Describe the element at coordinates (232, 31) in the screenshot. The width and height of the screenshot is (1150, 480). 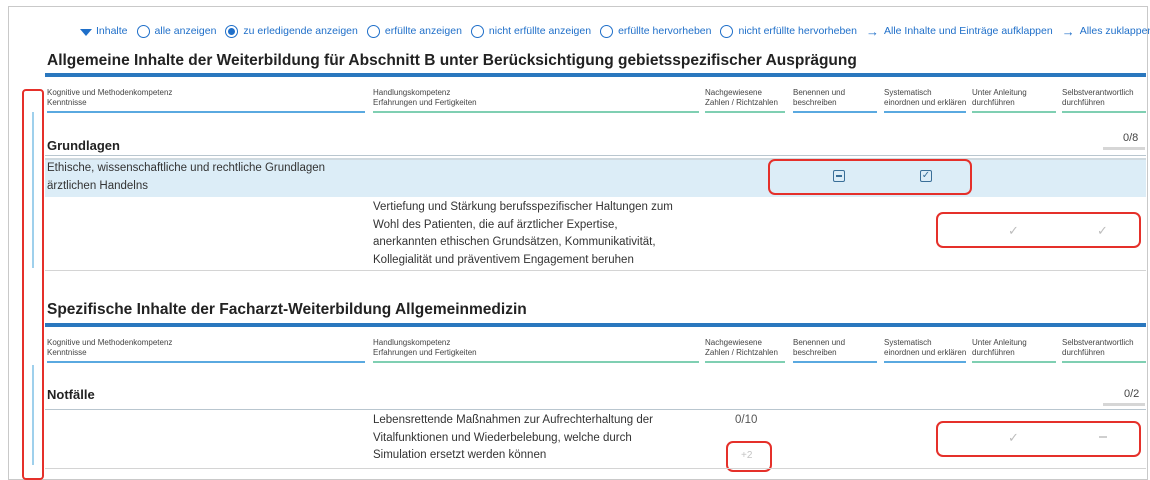
I see `radio-selected-icon` at that location.